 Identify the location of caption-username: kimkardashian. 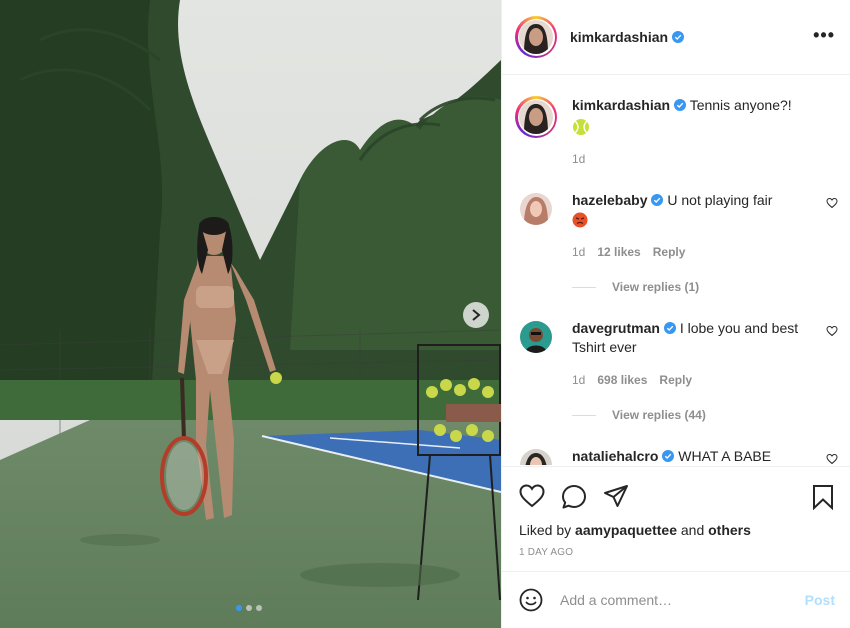
(621, 105).